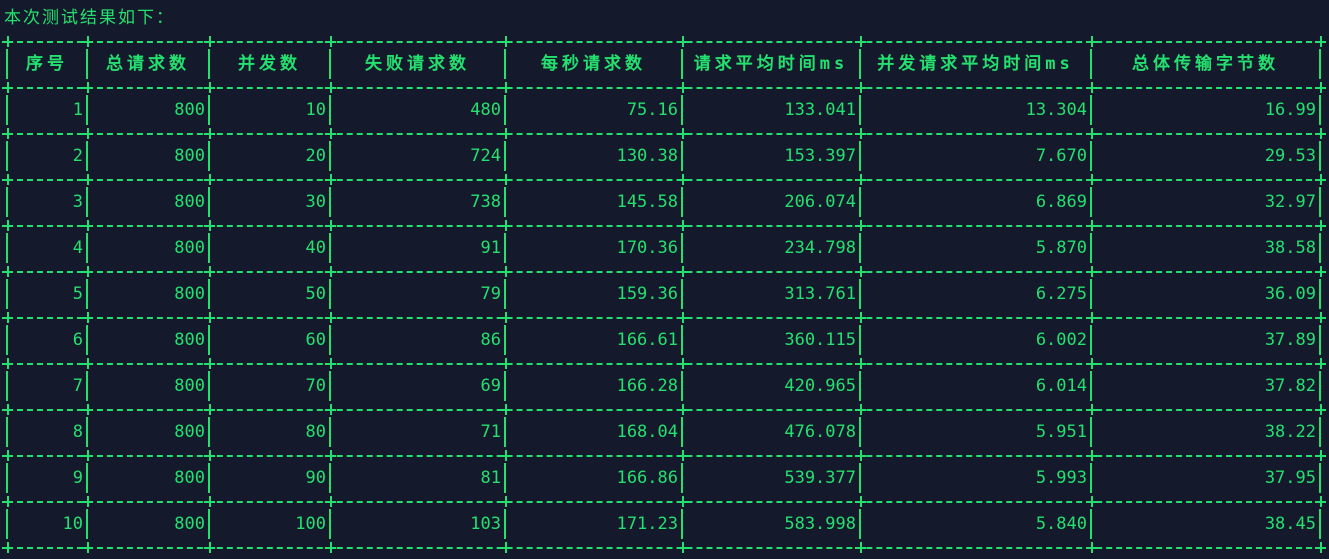 This screenshot has width=1329, height=559. What do you see at coordinates (490, 432) in the screenshot?
I see `table-cell: 71` at bounding box center [490, 432].